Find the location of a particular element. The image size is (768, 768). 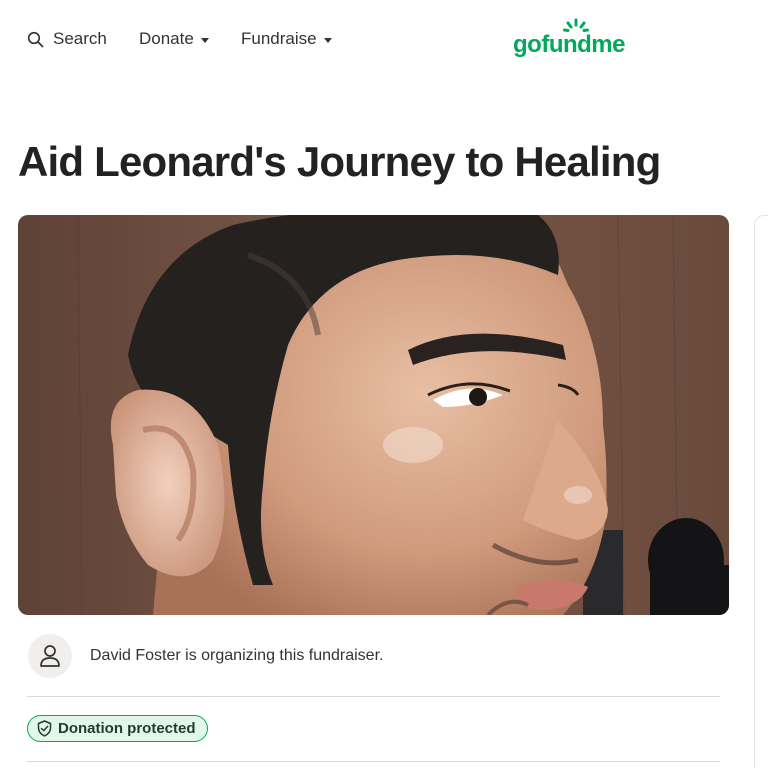

donation-protected-badge: Donation protected is located at coordinates (117, 728).